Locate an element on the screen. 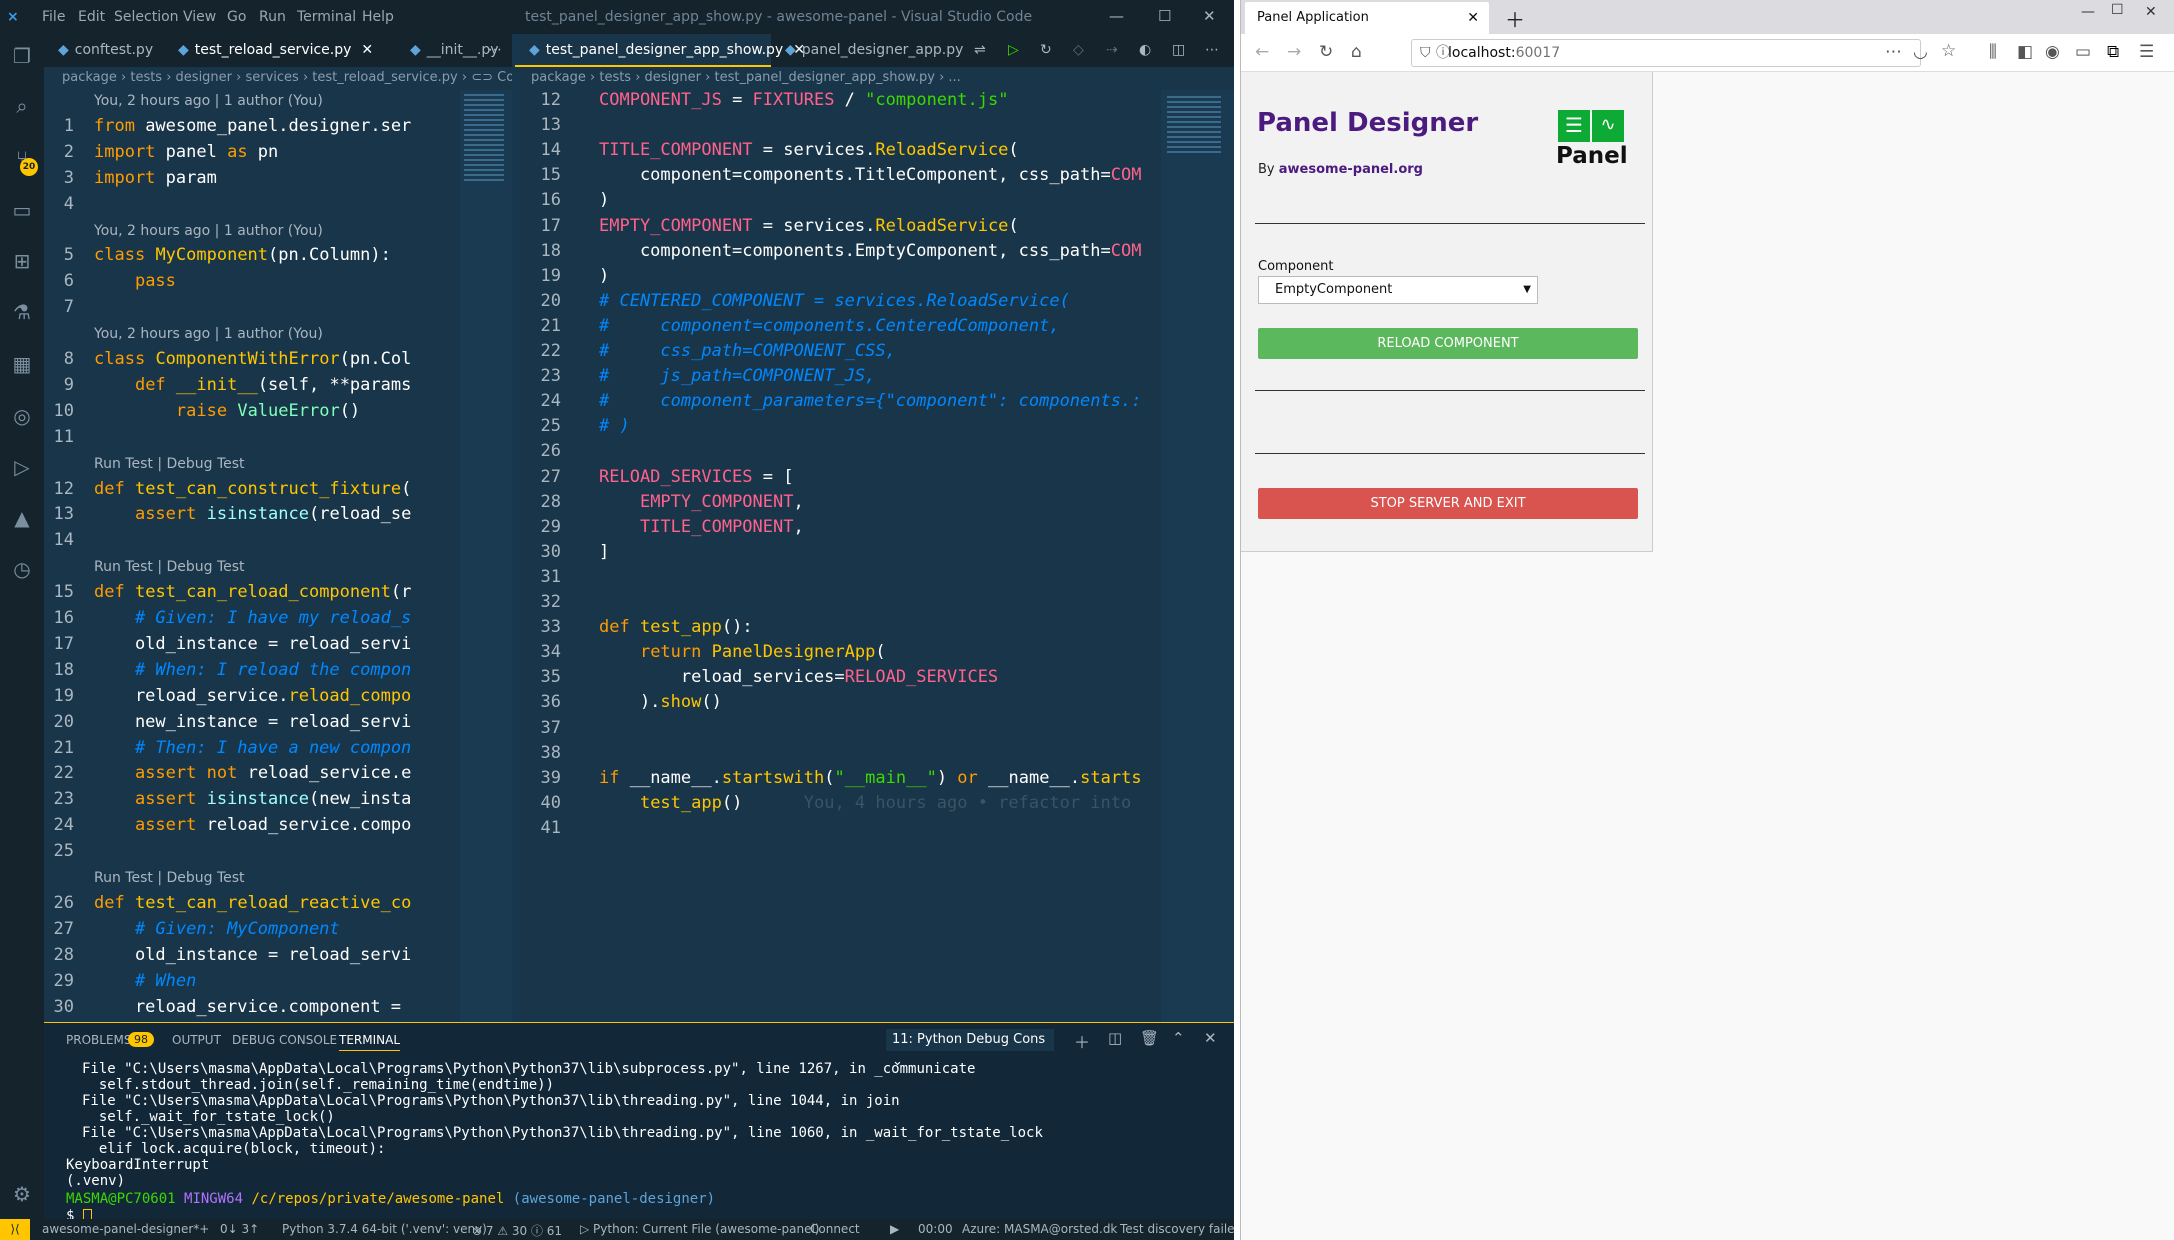 The image size is (2174, 1240). browser-tab: Panel Application ✕ is located at coordinates (1367, 18).